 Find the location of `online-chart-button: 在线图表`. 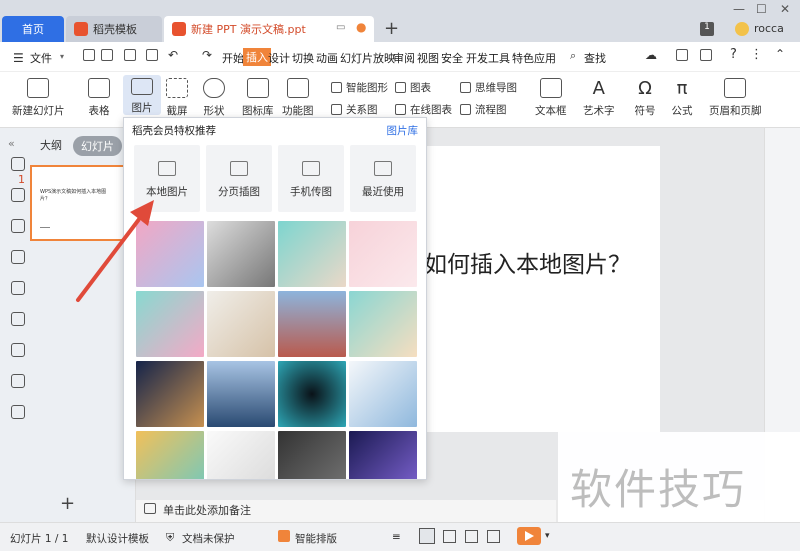

online-chart-button: 在线图表 is located at coordinates (423, 109).